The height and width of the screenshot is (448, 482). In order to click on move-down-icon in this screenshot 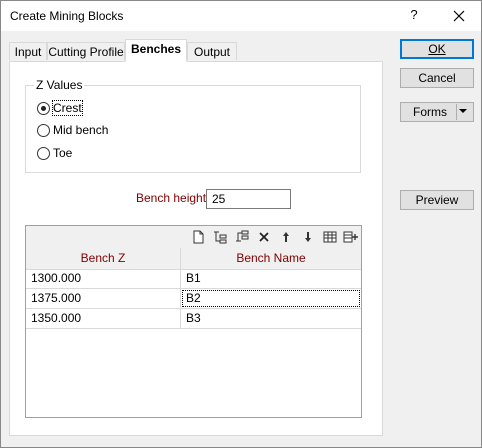, I will do `click(308, 237)`.